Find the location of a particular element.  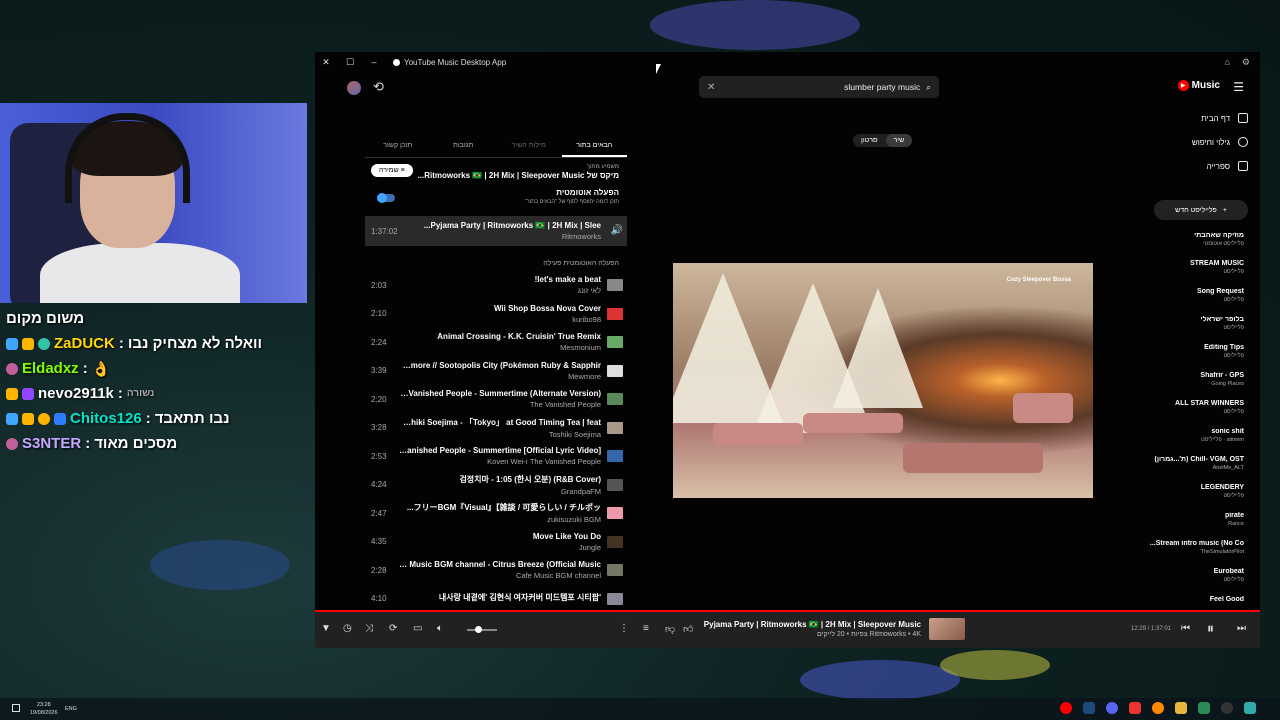

playlist-item: בלופר ישראלי פלייליסט is located at coordinates (1201, 330).